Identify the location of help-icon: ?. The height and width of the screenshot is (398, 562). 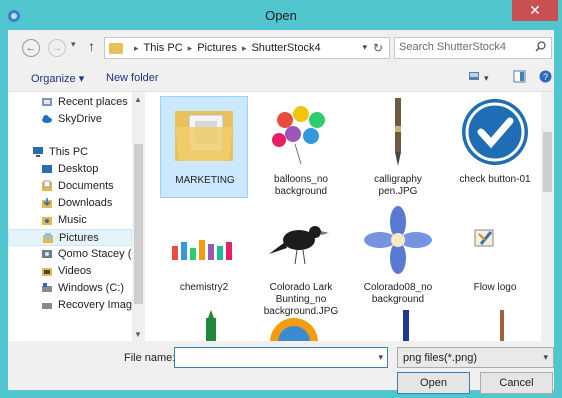
(545, 76).